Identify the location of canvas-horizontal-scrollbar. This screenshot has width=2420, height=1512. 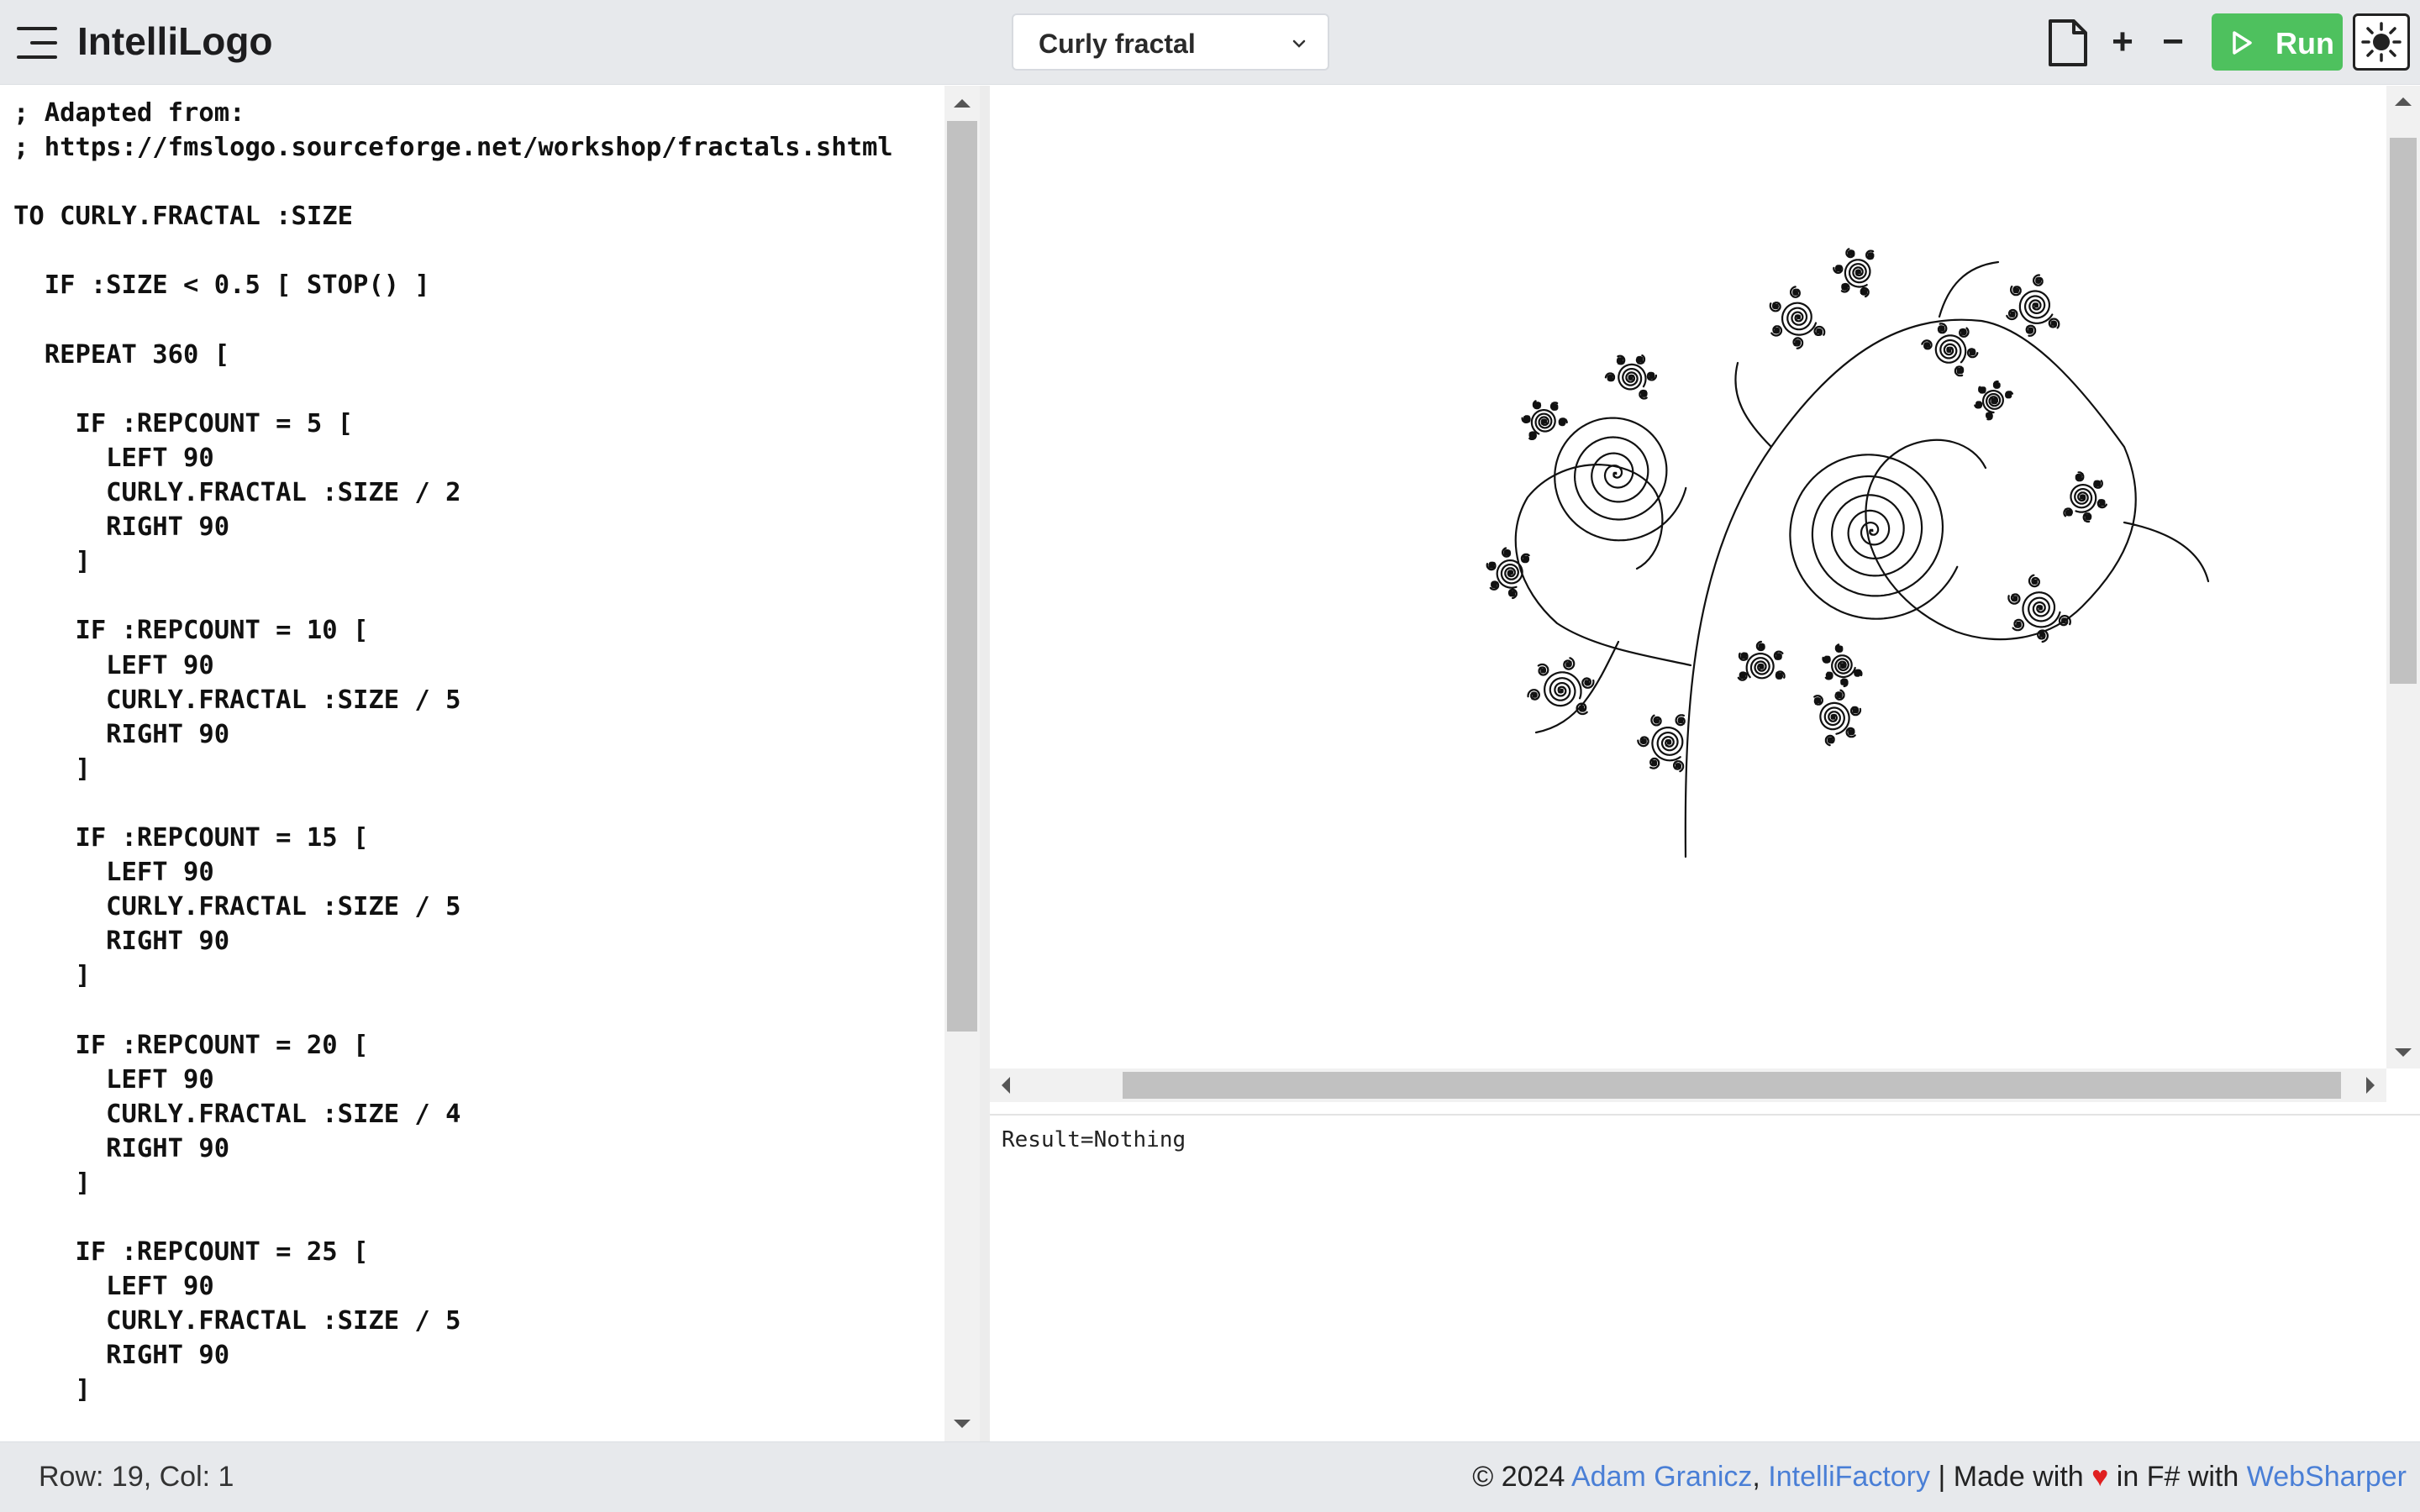
(1688, 1085).